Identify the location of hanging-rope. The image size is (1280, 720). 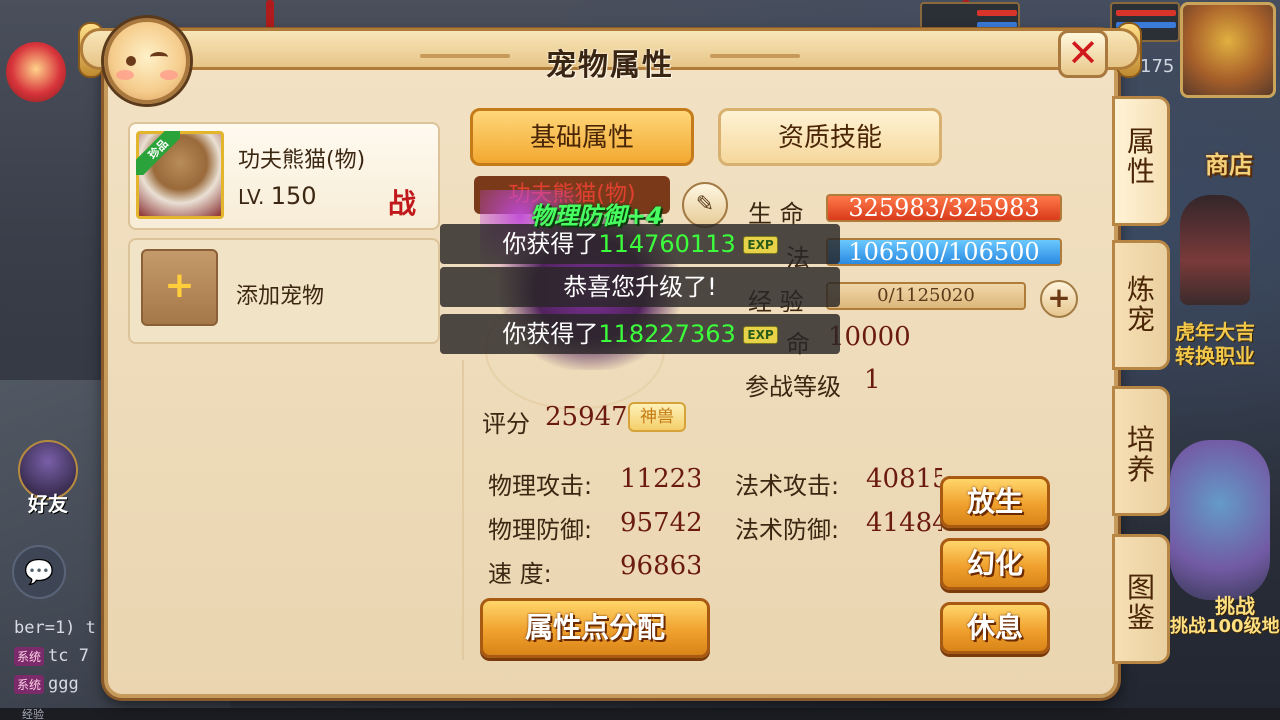
(270, 15).